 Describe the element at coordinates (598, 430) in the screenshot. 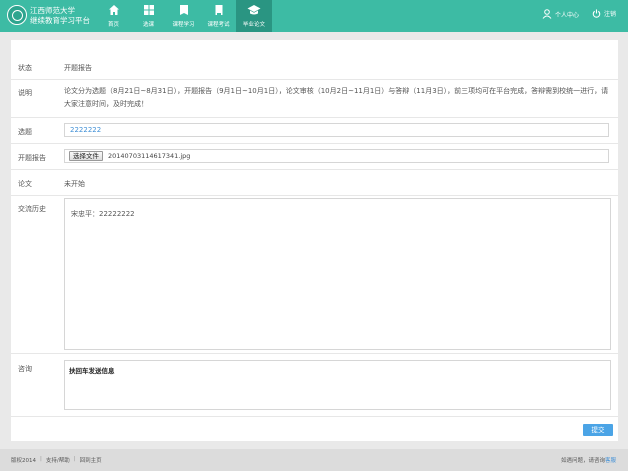

I see `submit-button: 提交` at that location.